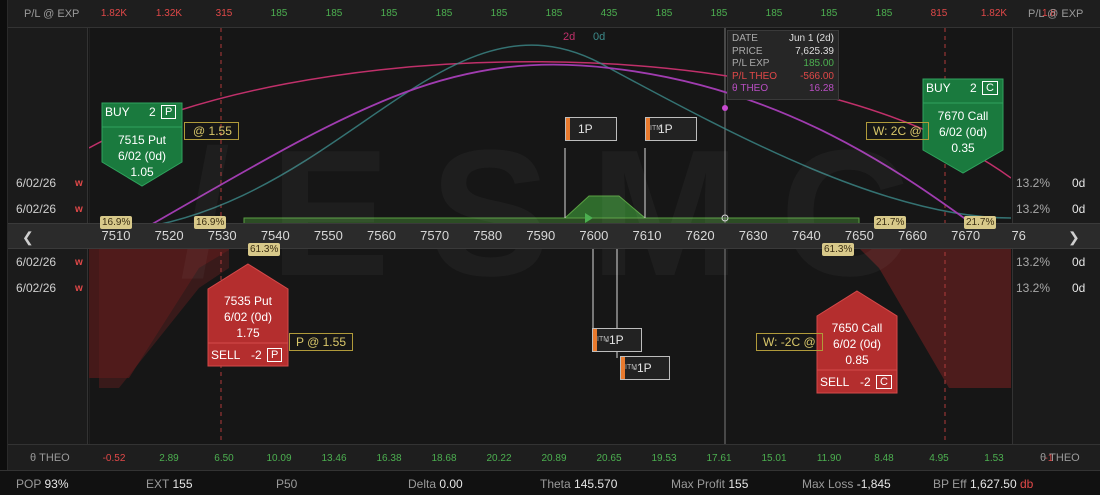 This screenshot has width=1100, height=495. What do you see at coordinates (568, 129) in the screenshot?
I see `leg-flag-marker` at bounding box center [568, 129].